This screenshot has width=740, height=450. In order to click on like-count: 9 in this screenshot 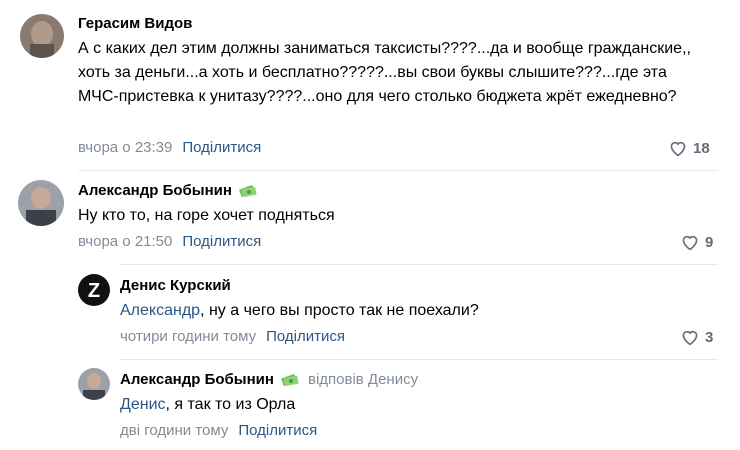, I will do `click(709, 242)`.